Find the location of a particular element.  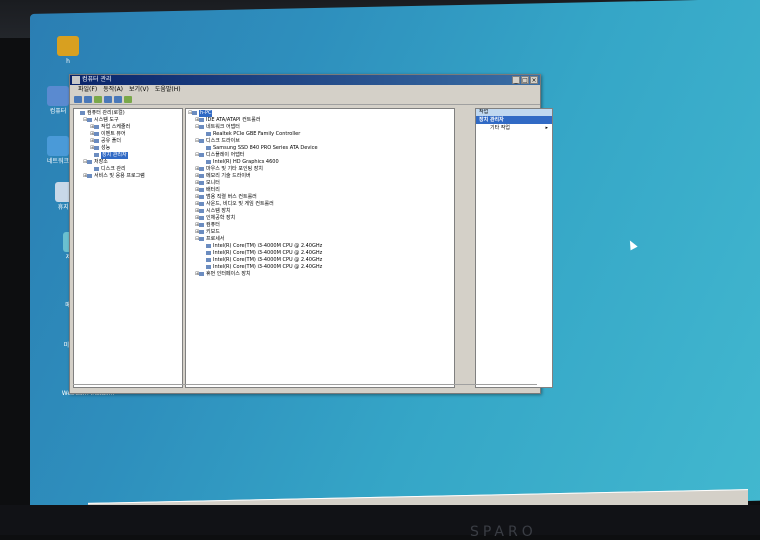

tree-item-label: 디스크 드라이브 is located at coordinates (223, 141).